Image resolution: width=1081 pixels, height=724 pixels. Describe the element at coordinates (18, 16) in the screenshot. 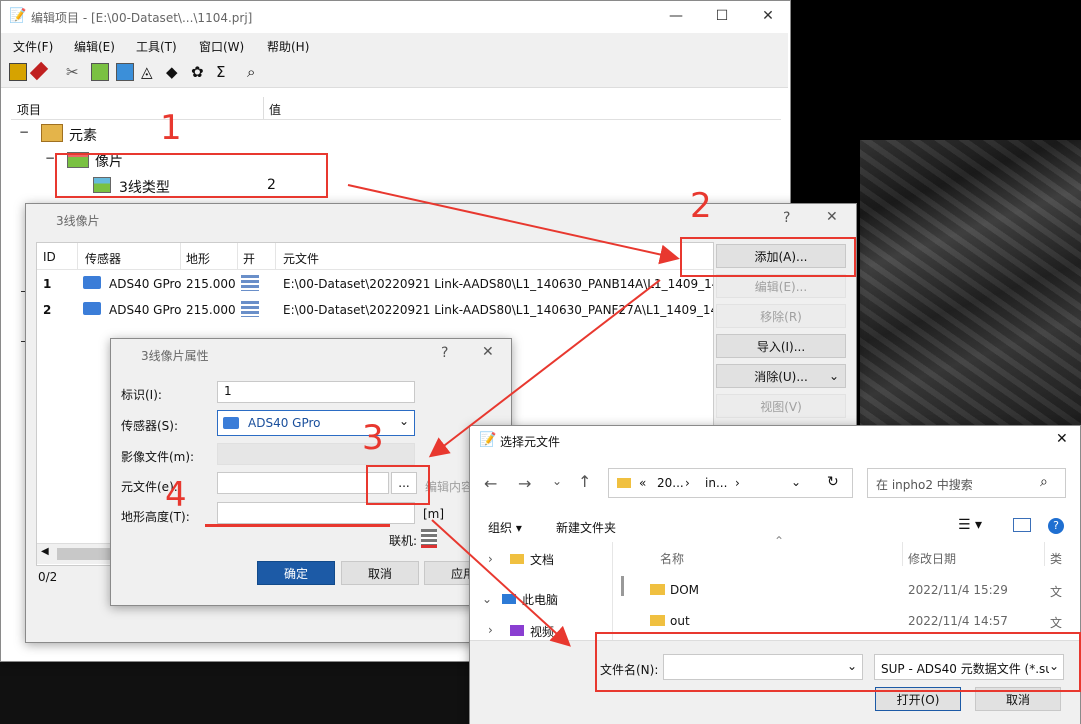

I see `app-icon: 📝` at that location.